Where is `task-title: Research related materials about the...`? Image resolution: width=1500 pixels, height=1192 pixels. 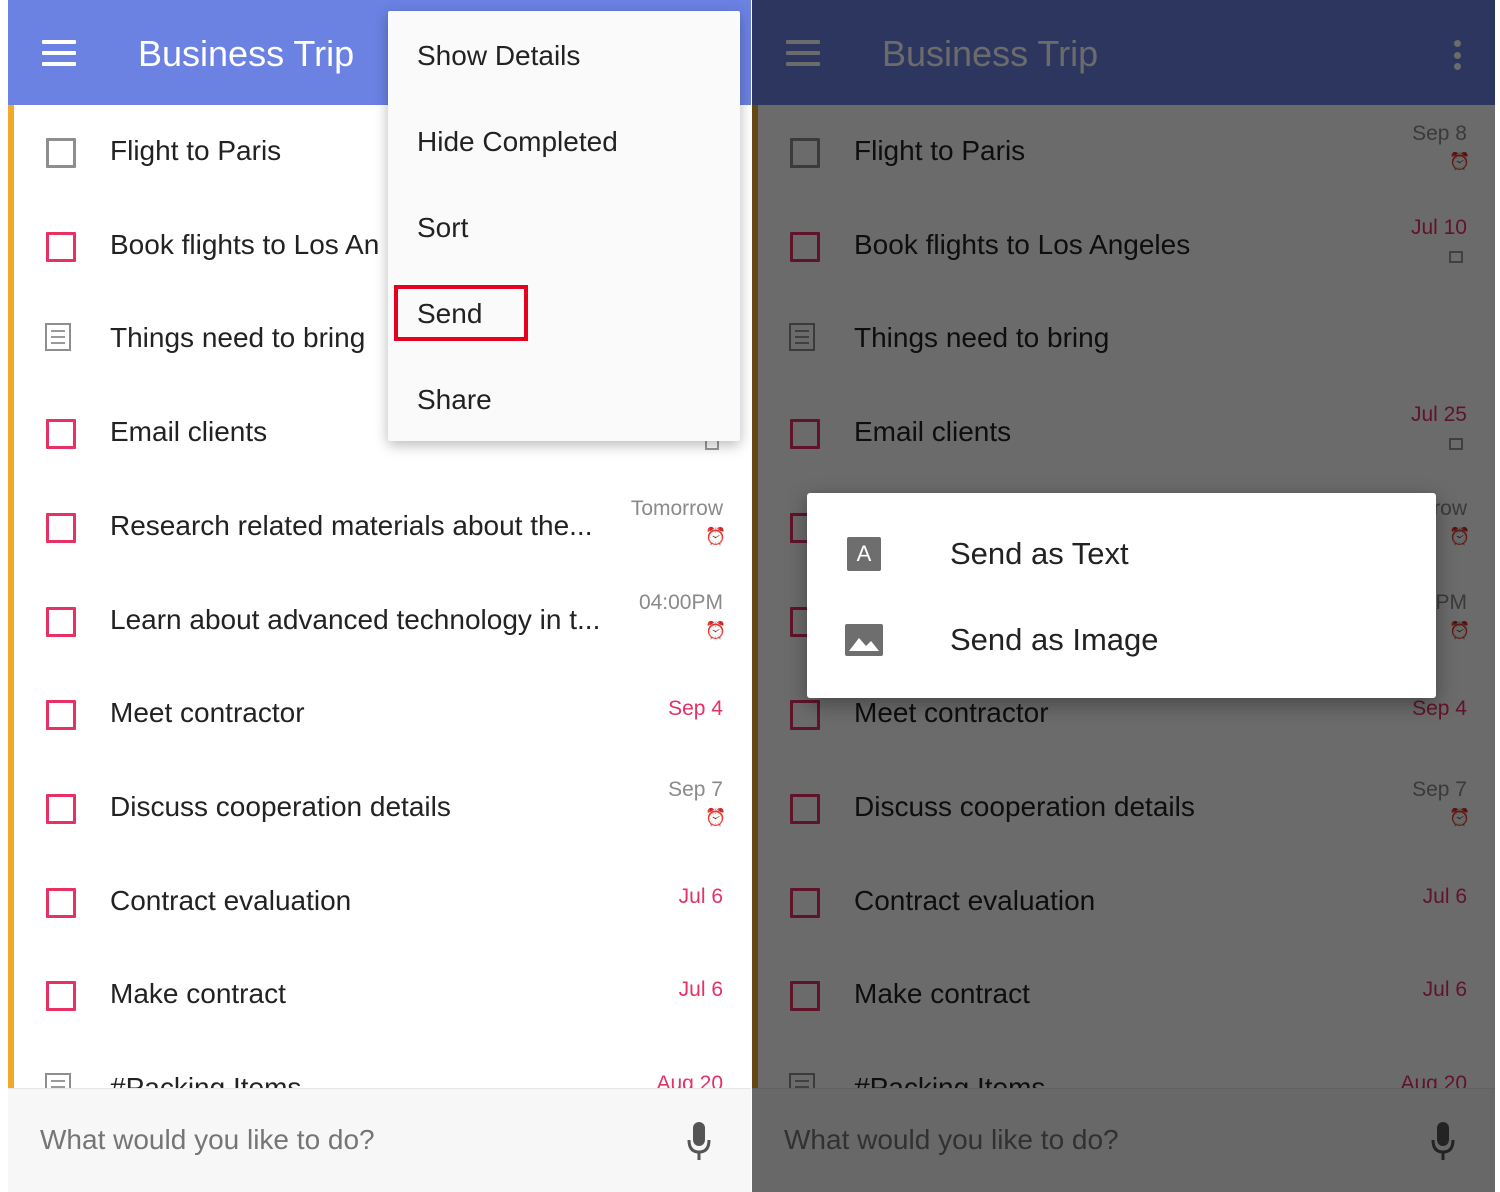 task-title: Research related materials about the... is located at coordinates (351, 525).